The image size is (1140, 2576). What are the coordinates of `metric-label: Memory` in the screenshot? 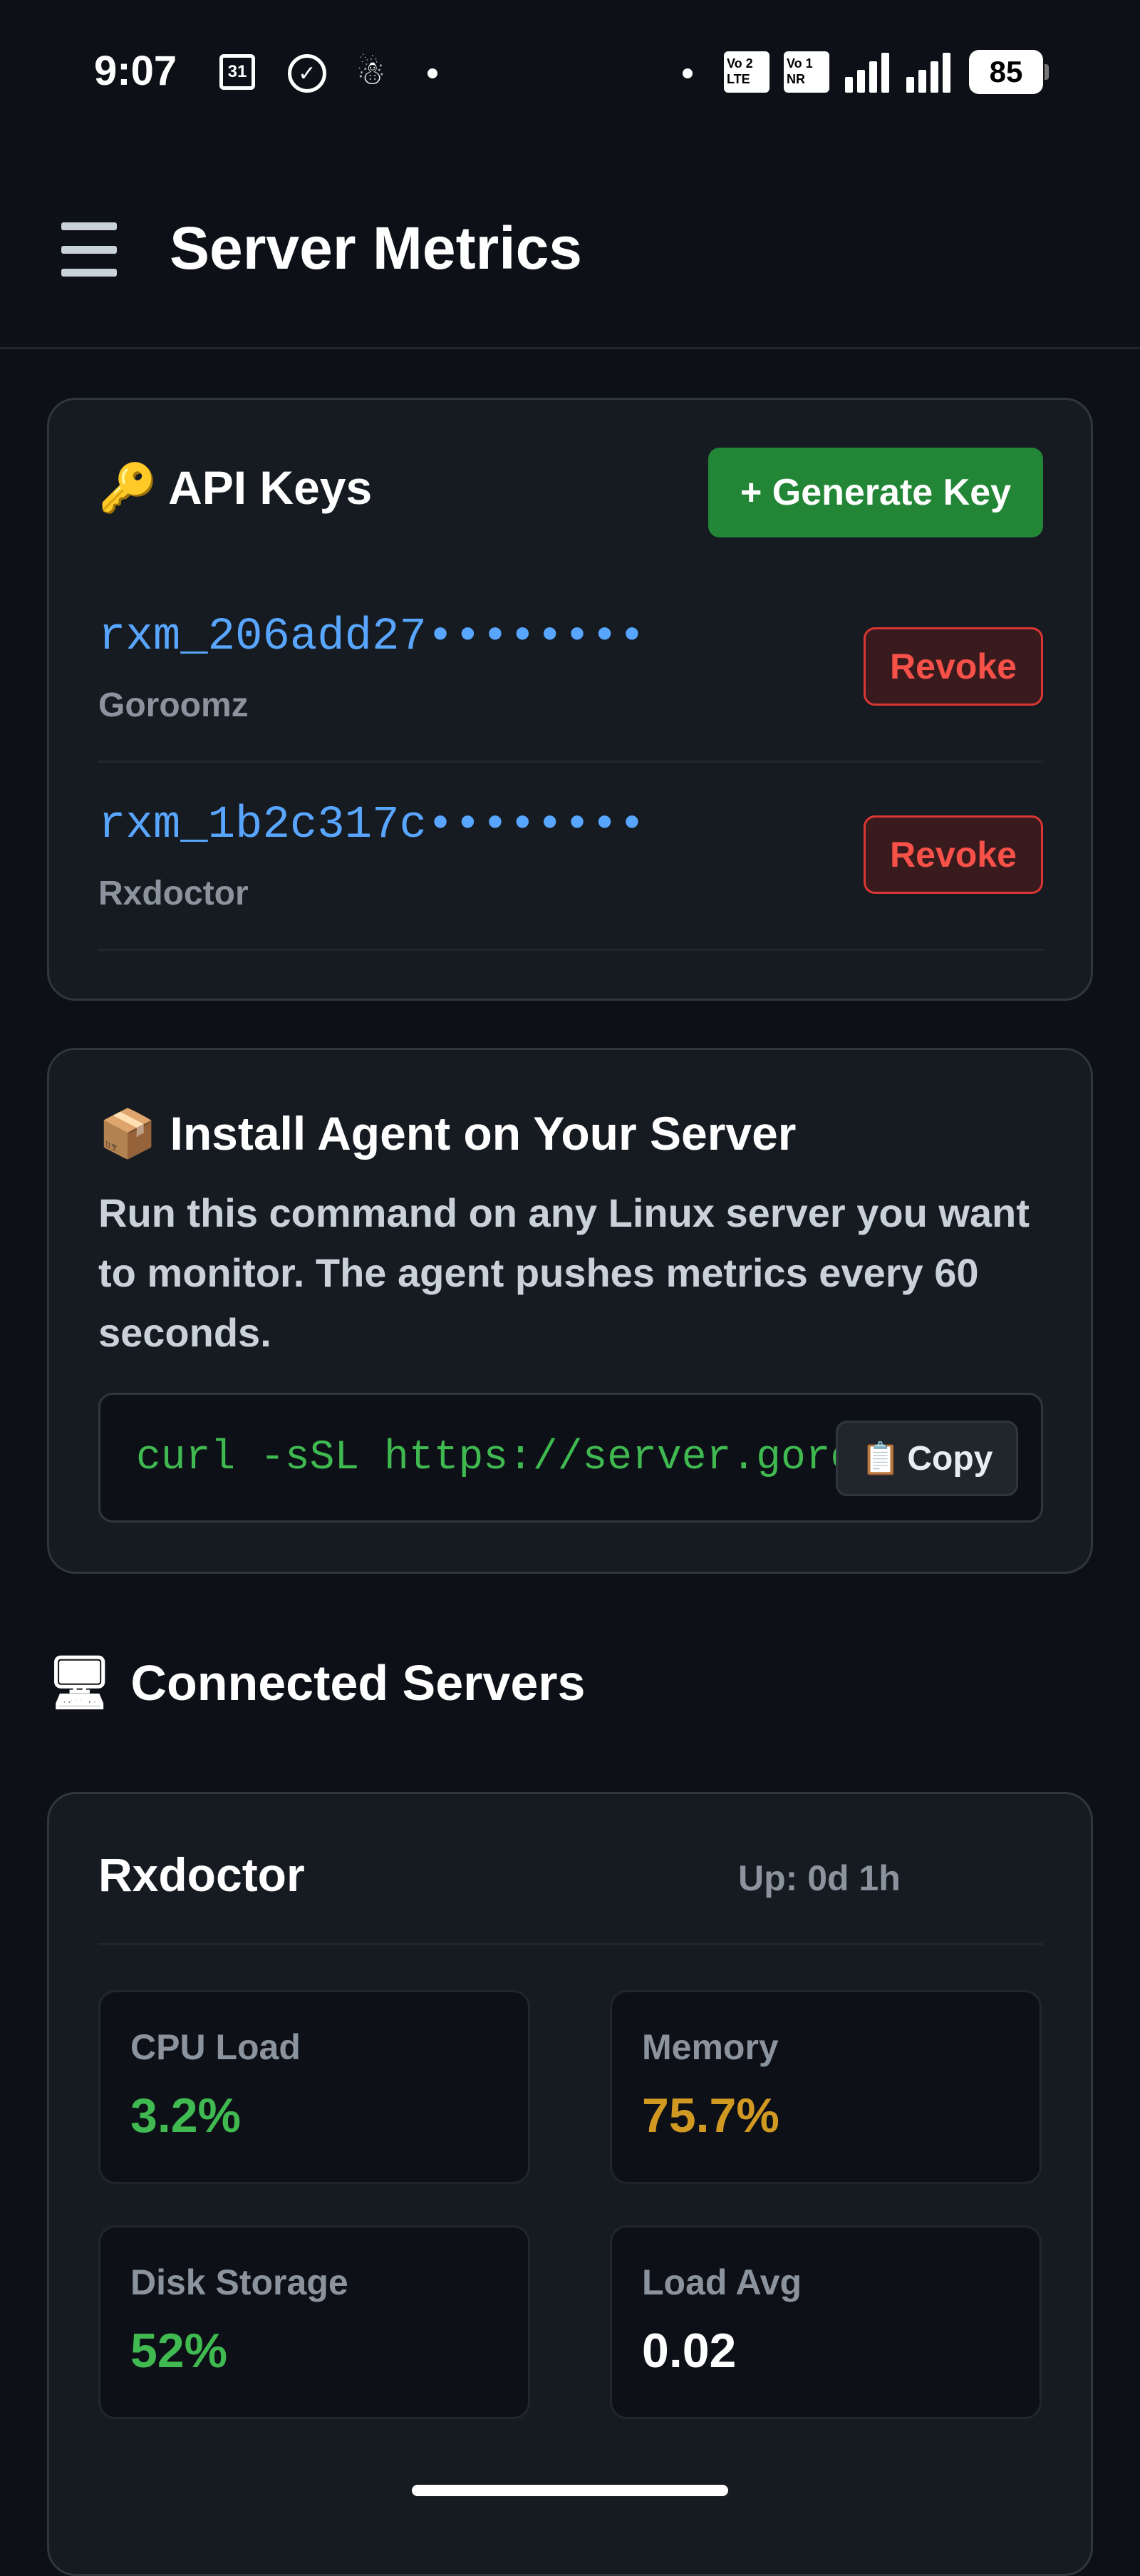 It's located at (710, 2047).